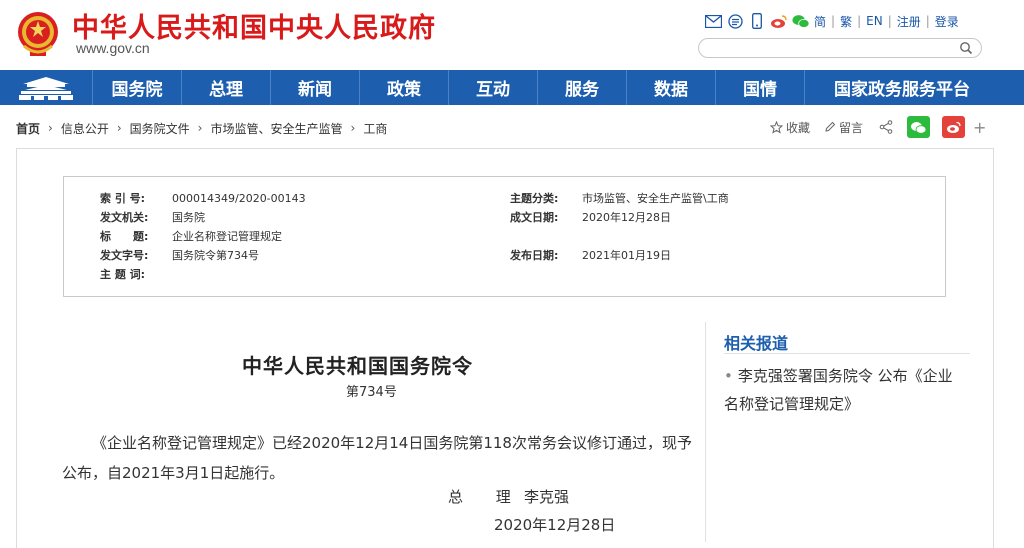 This screenshot has height=548, width=1024. Describe the element at coordinates (534, 217) in the screenshot. I see `meta-created-label: 成文日期:` at that location.